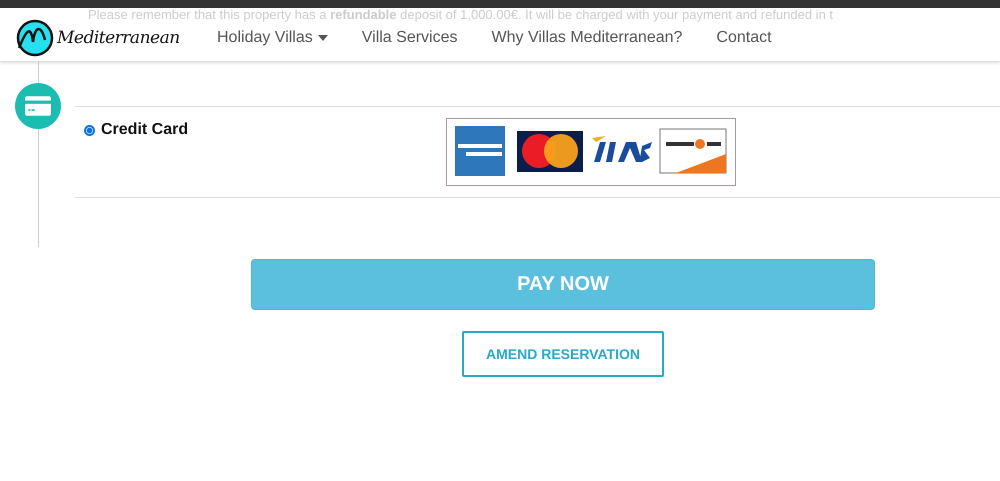  What do you see at coordinates (587, 37) in the screenshot?
I see `nav-link: Why Villas Mediterranean?` at bounding box center [587, 37].